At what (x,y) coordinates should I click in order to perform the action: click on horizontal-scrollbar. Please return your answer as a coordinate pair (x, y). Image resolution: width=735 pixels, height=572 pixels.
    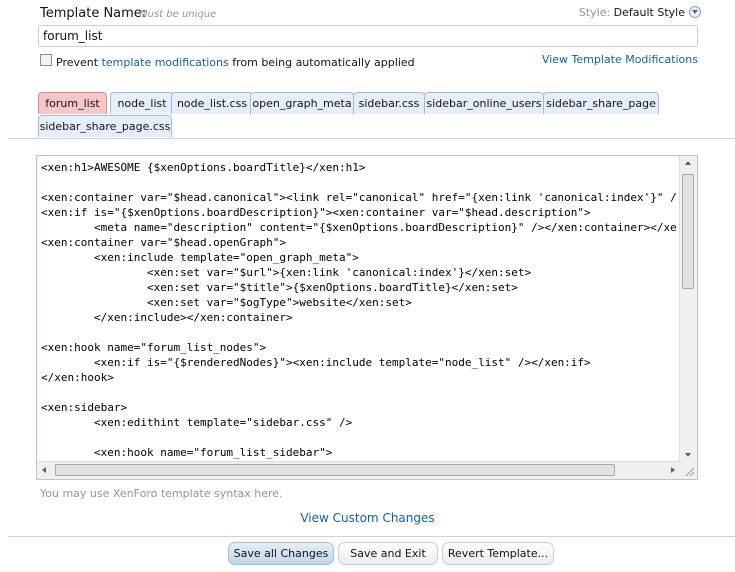
    Looking at the image, I should click on (358, 470).